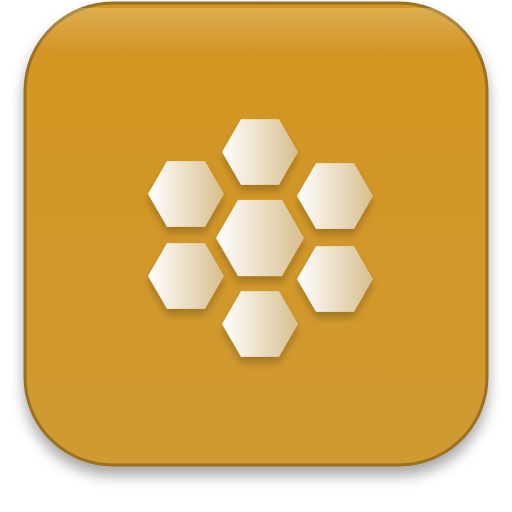 This screenshot has height=512, width=512. What do you see at coordinates (256, 31) in the screenshot?
I see `tile-gloss` at bounding box center [256, 31].